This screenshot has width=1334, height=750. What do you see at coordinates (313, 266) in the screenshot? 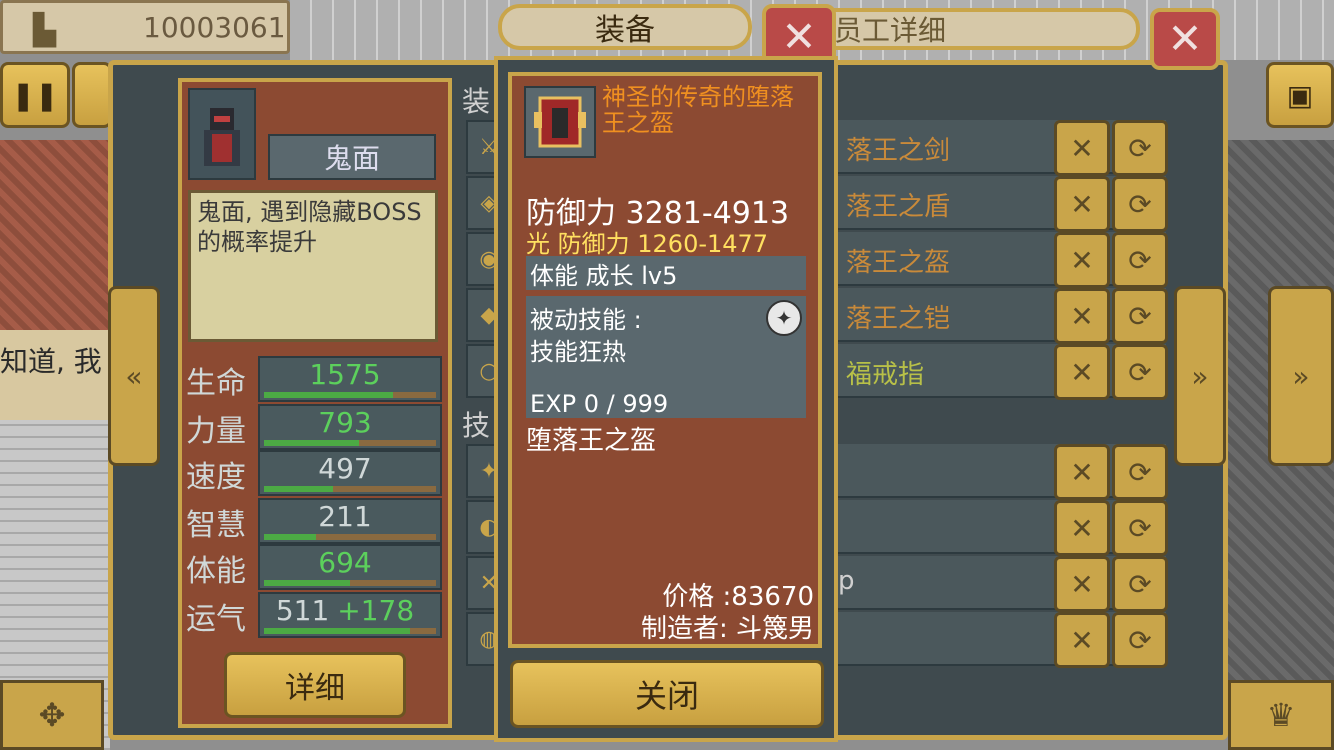
I see `employee-description: 鬼面, 遇到隐藏BOSS的概率提升` at bounding box center [313, 266].